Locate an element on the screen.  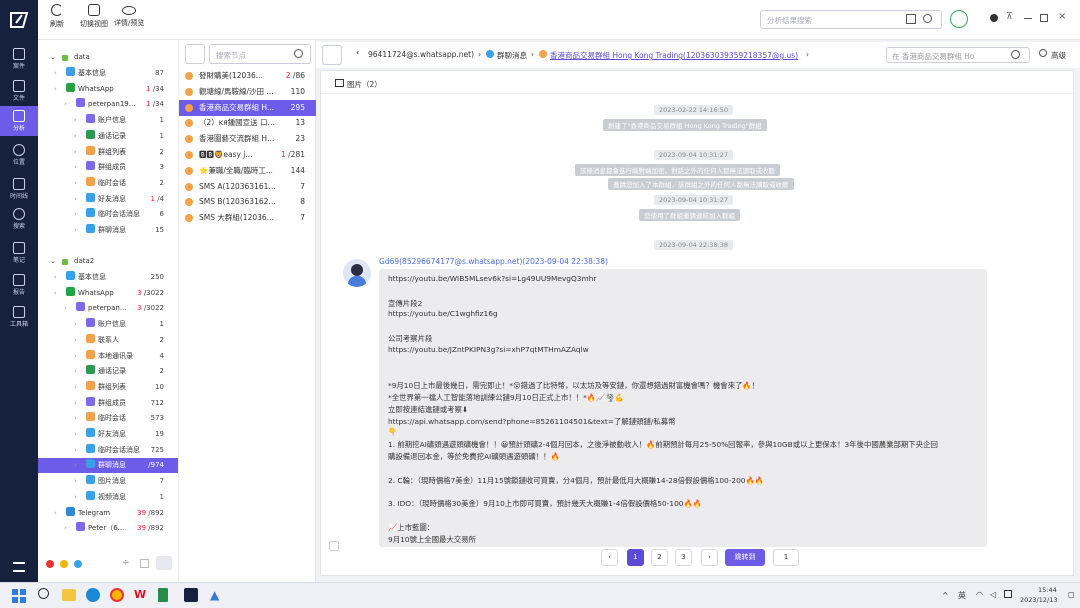
menu-button is located at coordinates (19, 568).